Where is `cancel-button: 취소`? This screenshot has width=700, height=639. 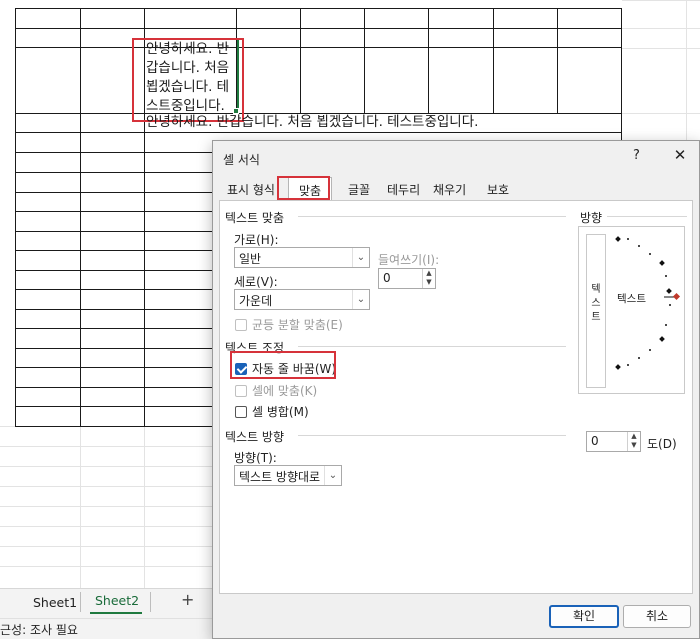
cancel-button: 취소 is located at coordinates (657, 616).